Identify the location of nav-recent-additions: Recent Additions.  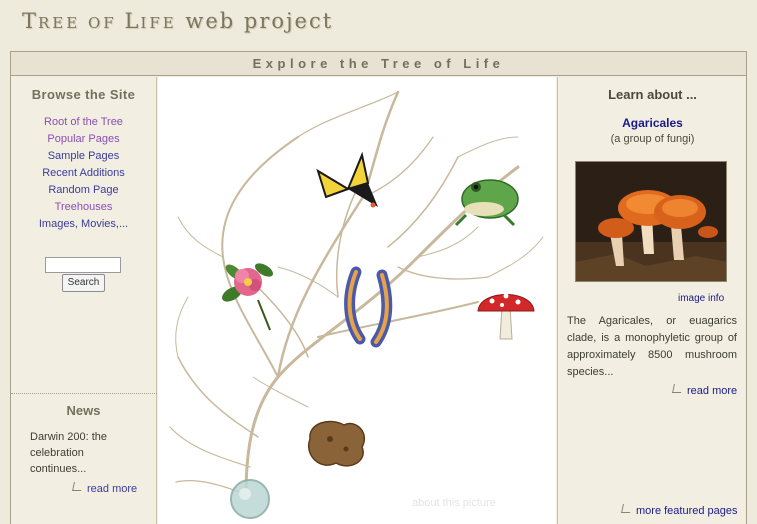
(83, 173).